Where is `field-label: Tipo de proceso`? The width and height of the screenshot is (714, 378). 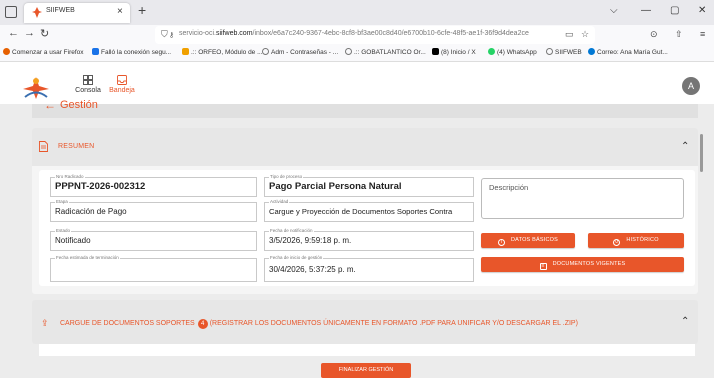
field-label: Tipo de proceso is located at coordinates (286, 177).